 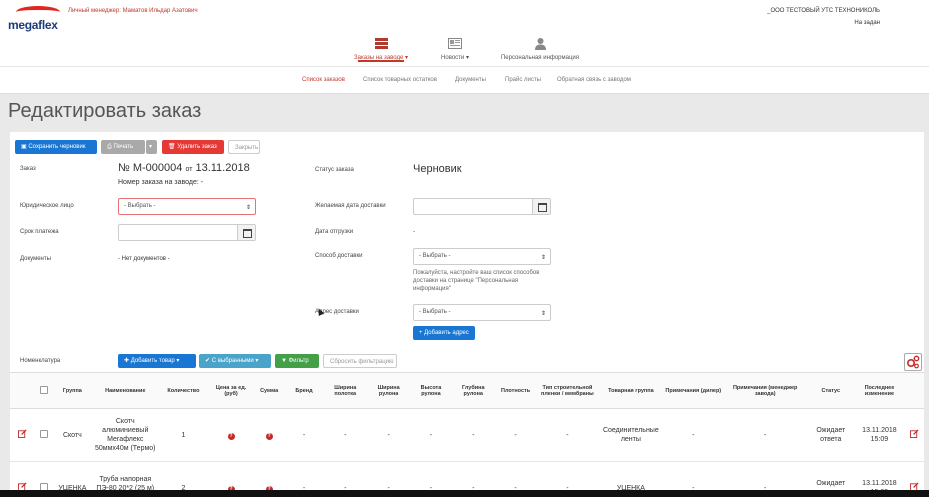 What do you see at coordinates (515, 390) in the screenshot?
I see `col-density: Плотность` at bounding box center [515, 390].